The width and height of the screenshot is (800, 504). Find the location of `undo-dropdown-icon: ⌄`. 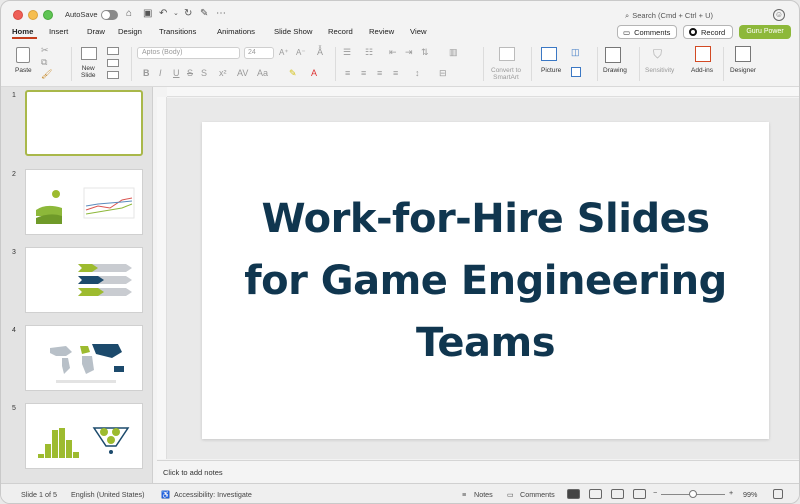

undo-dropdown-icon: ⌄ is located at coordinates (176, 14).